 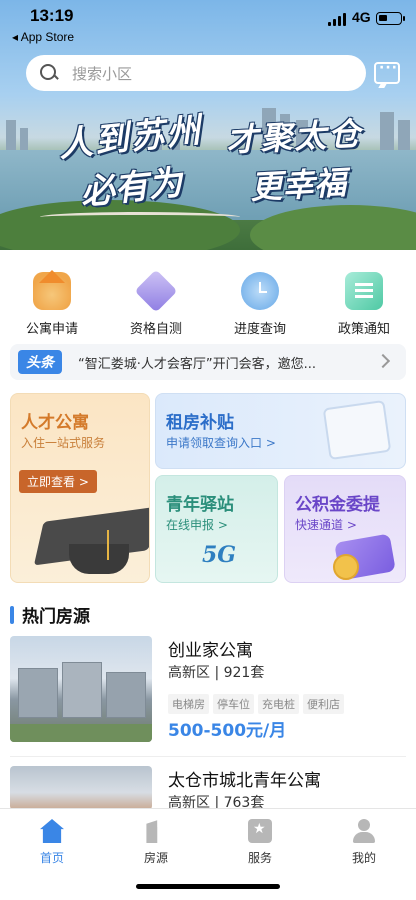 I want to click on quick-link-progress-query: 进度查询, so click(x=260, y=307).